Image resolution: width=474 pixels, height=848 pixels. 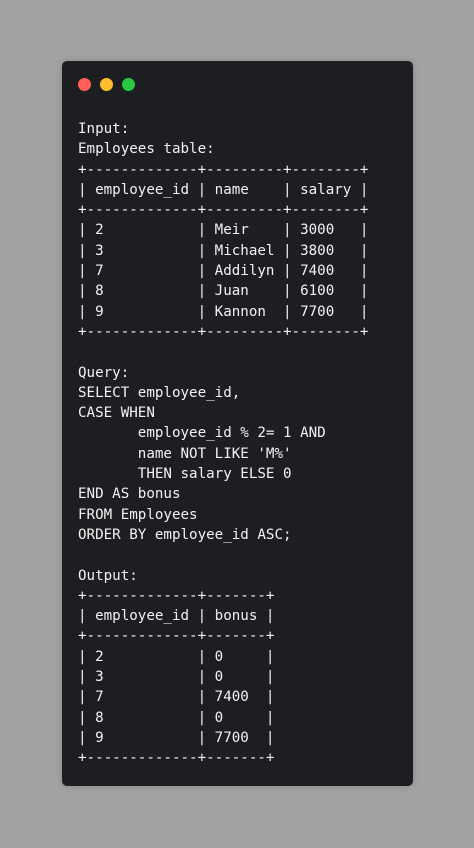 What do you see at coordinates (223, 291) in the screenshot?
I see `code-line: | 8 | Juan | 6100 |` at bounding box center [223, 291].